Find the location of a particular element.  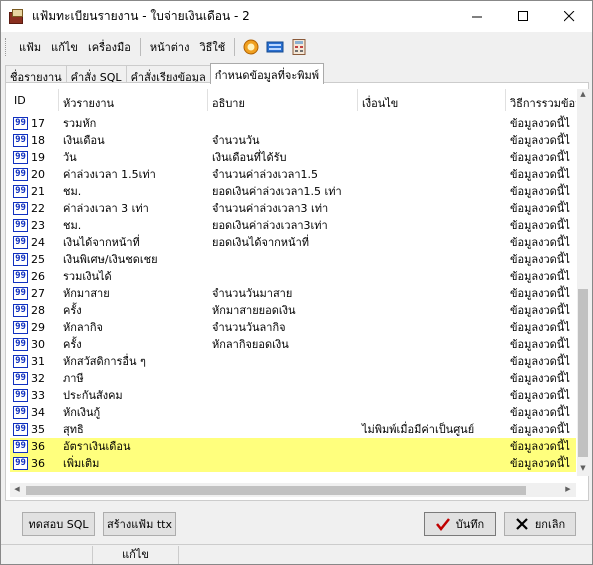

table-row: 99 31 หักสวัสดิการอื่น ๆ ข้อมูลงวดนี้ไ is located at coordinates (293, 361).